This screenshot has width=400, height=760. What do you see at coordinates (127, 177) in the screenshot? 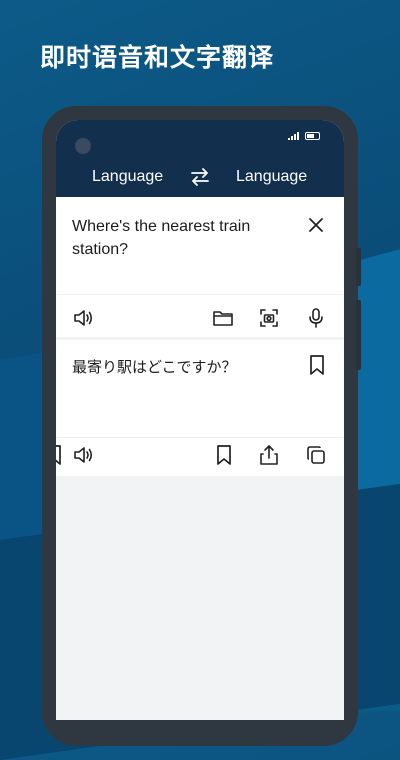
I see `source-language-button: Language` at bounding box center [127, 177].